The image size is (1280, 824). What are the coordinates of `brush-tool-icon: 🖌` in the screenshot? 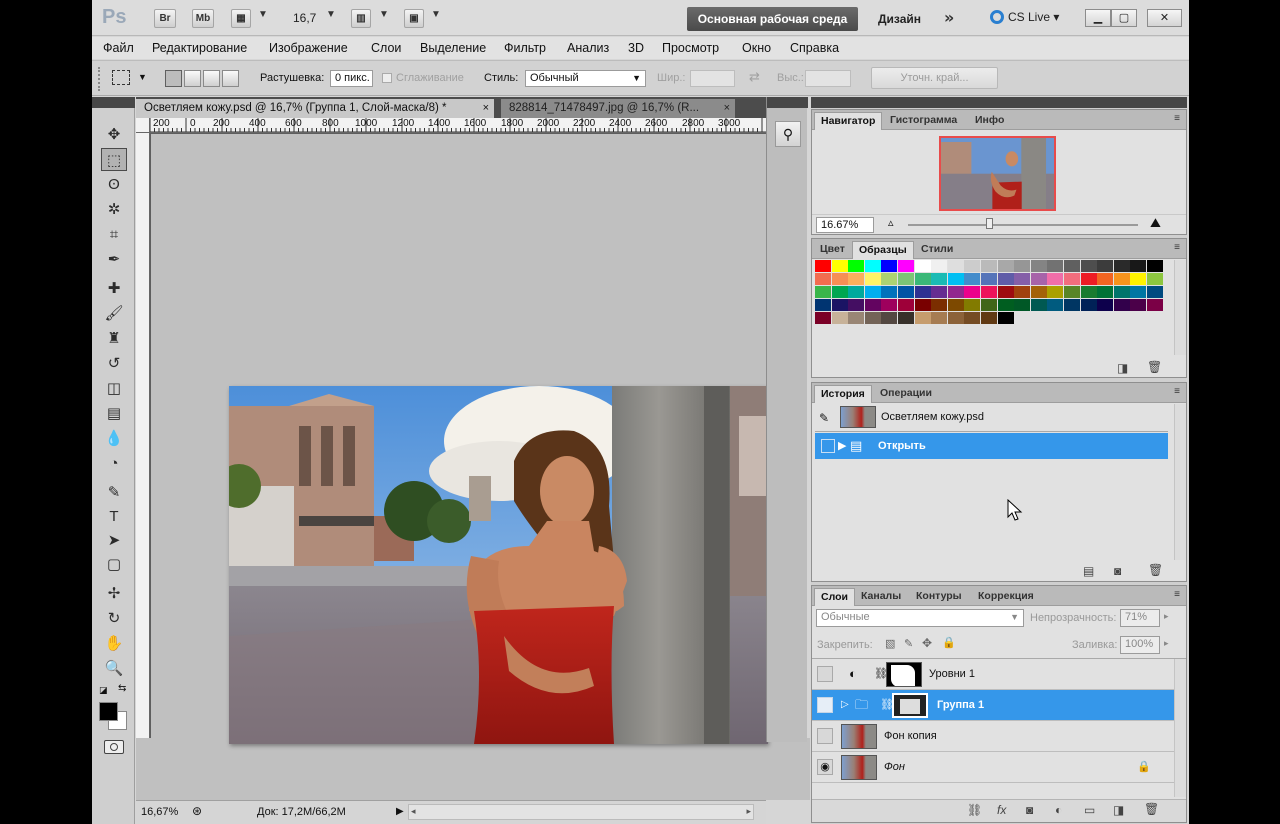 It's located at (114, 313).